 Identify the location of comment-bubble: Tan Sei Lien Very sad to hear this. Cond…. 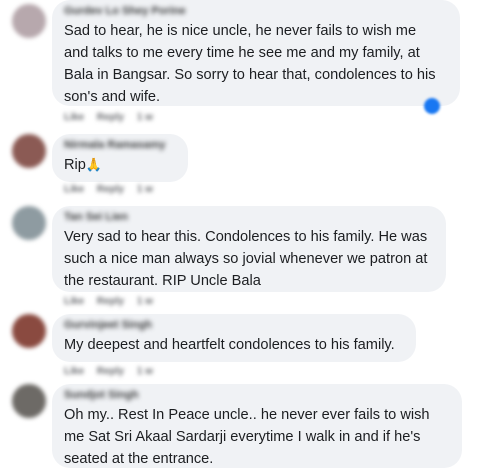
(249, 249).